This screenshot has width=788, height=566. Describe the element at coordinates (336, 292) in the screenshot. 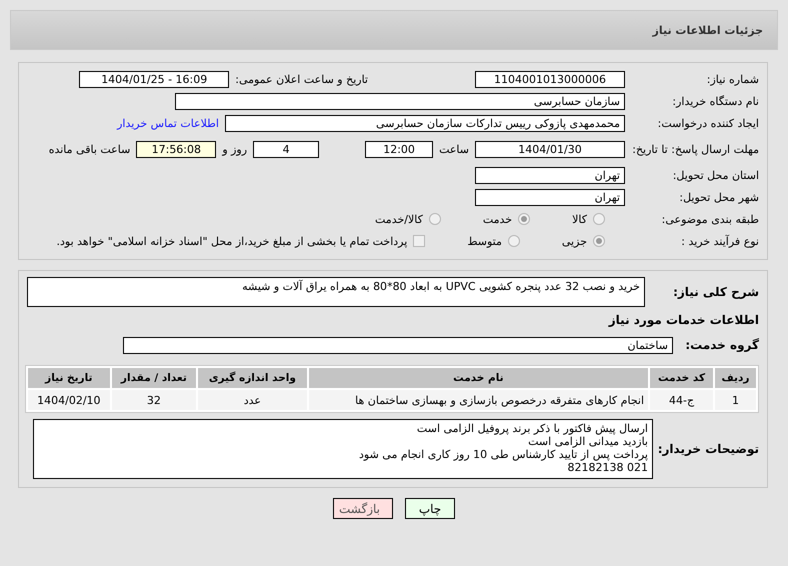

I see `description-field: خرید و نصب 32 عدد پنجره کشویی UPVC به ابعاد 80*80 به همراه یراق آلات و شیشه` at that location.